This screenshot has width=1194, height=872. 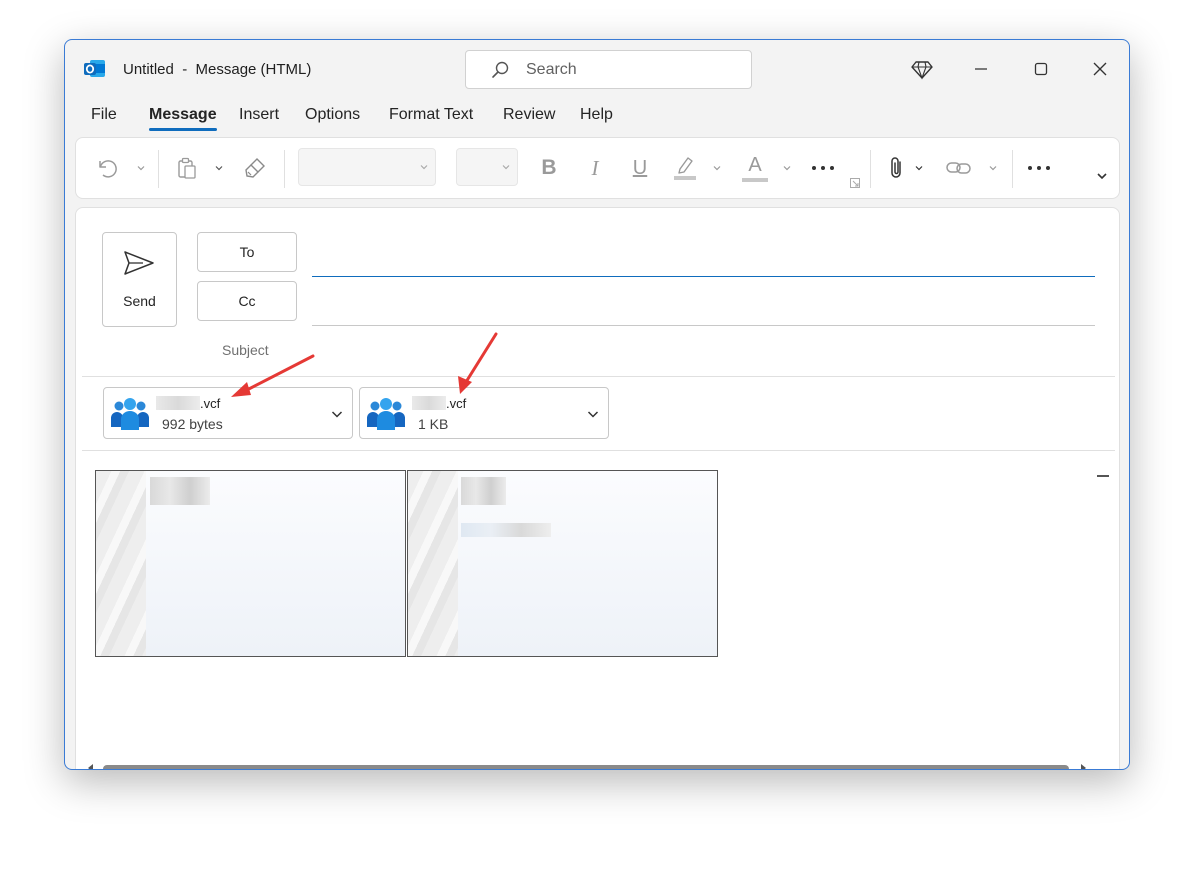 What do you see at coordinates (367, 167) in the screenshot?
I see `font-name-combo` at bounding box center [367, 167].